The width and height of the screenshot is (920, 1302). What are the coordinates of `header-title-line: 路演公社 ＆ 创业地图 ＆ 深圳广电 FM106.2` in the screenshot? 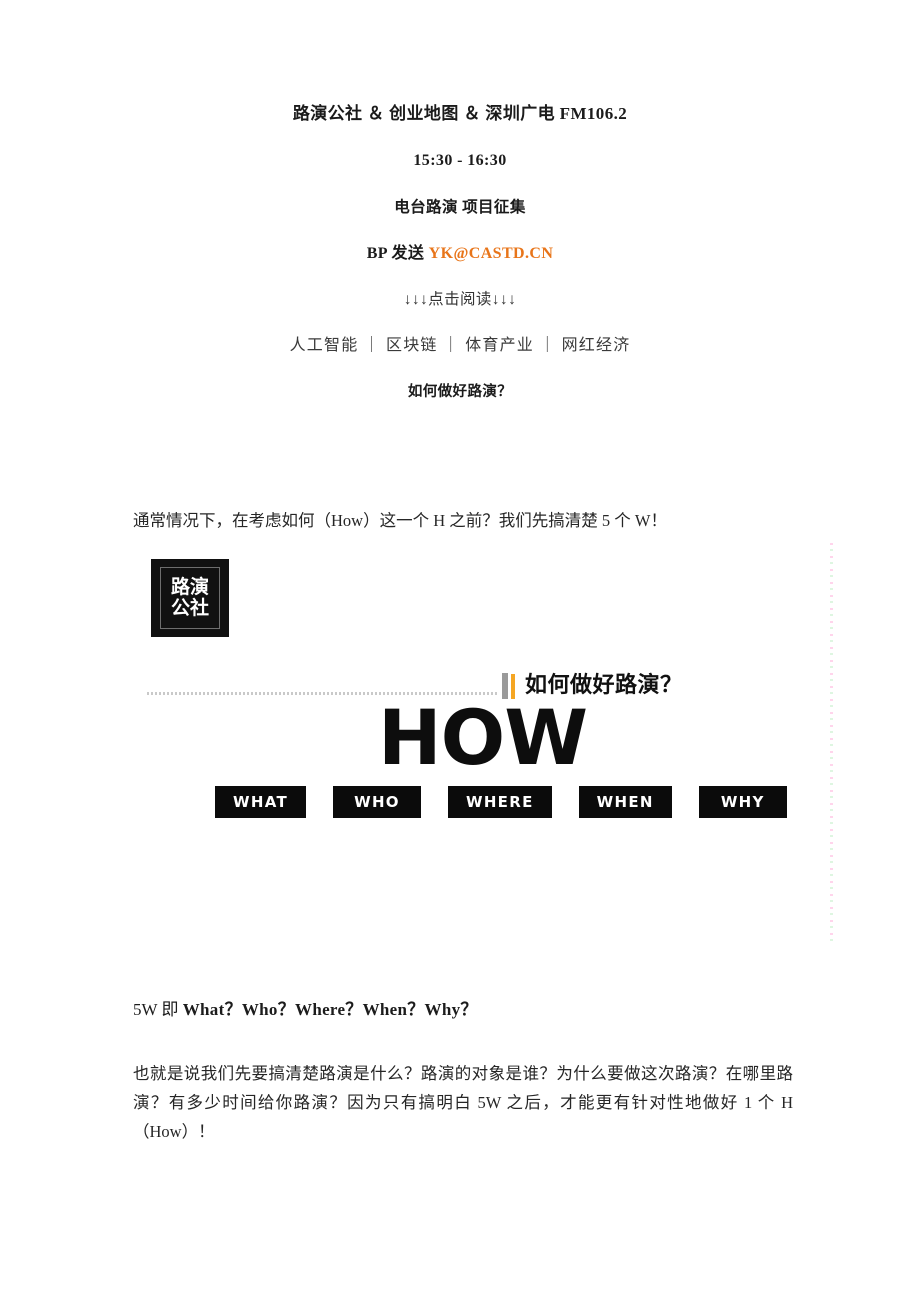 It's located at (460, 113).